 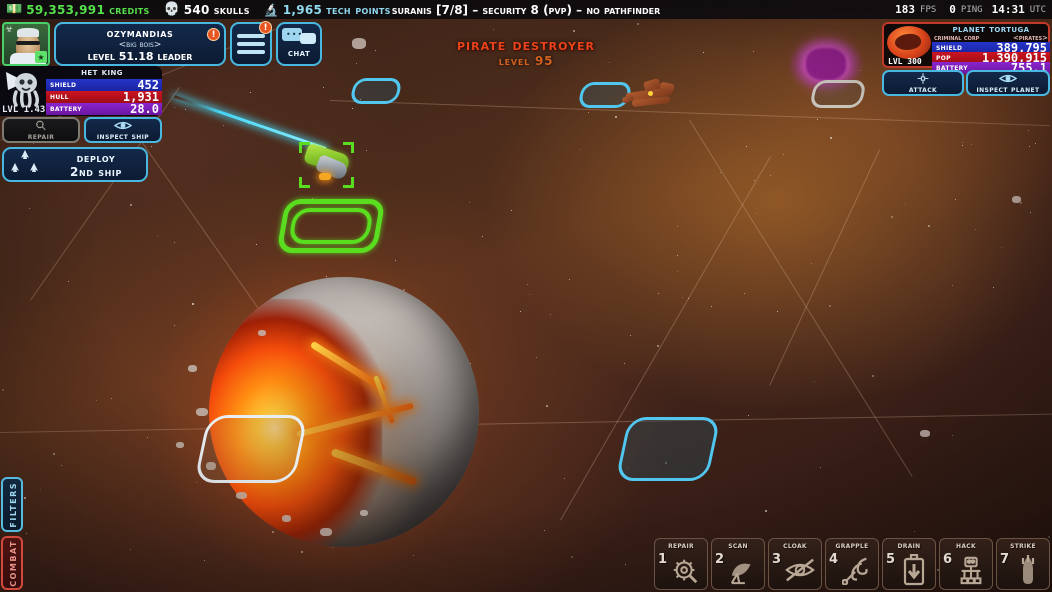 I want to click on eye-icon, so click(x=1008, y=78).